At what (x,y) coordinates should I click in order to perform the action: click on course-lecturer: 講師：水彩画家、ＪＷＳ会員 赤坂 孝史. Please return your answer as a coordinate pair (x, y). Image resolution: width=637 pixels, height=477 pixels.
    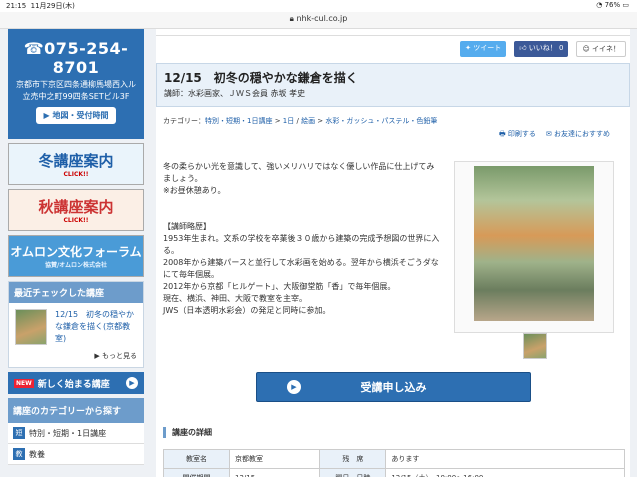
    Looking at the image, I should click on (235, 93).